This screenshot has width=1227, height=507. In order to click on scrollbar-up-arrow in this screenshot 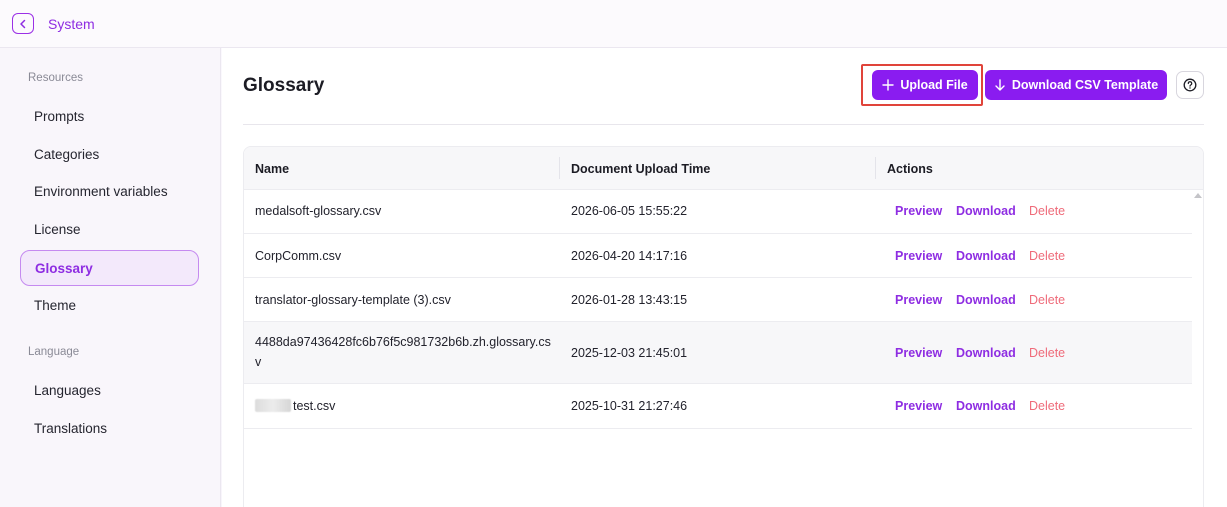, I will do `click(1198, 195)`.